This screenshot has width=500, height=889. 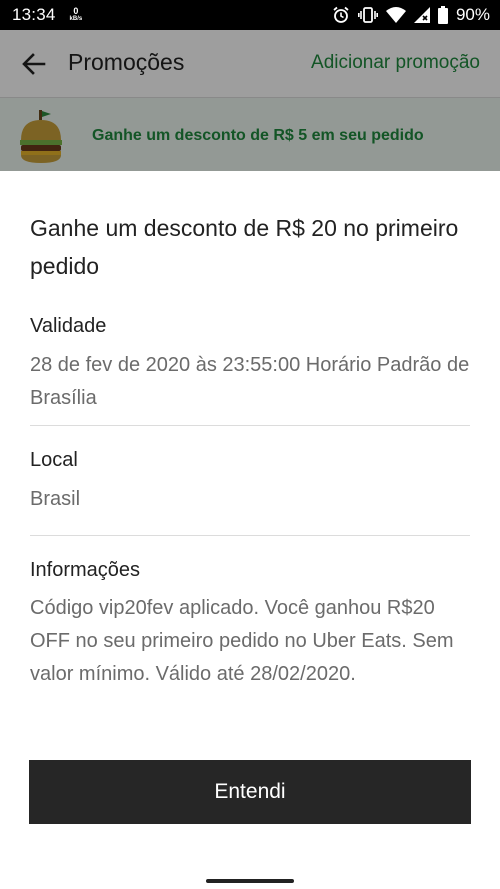 What do you see at coordinates (250, 792) in the screenshot?
I see `understood-button: Entendi` at bounding box center [250, 792].